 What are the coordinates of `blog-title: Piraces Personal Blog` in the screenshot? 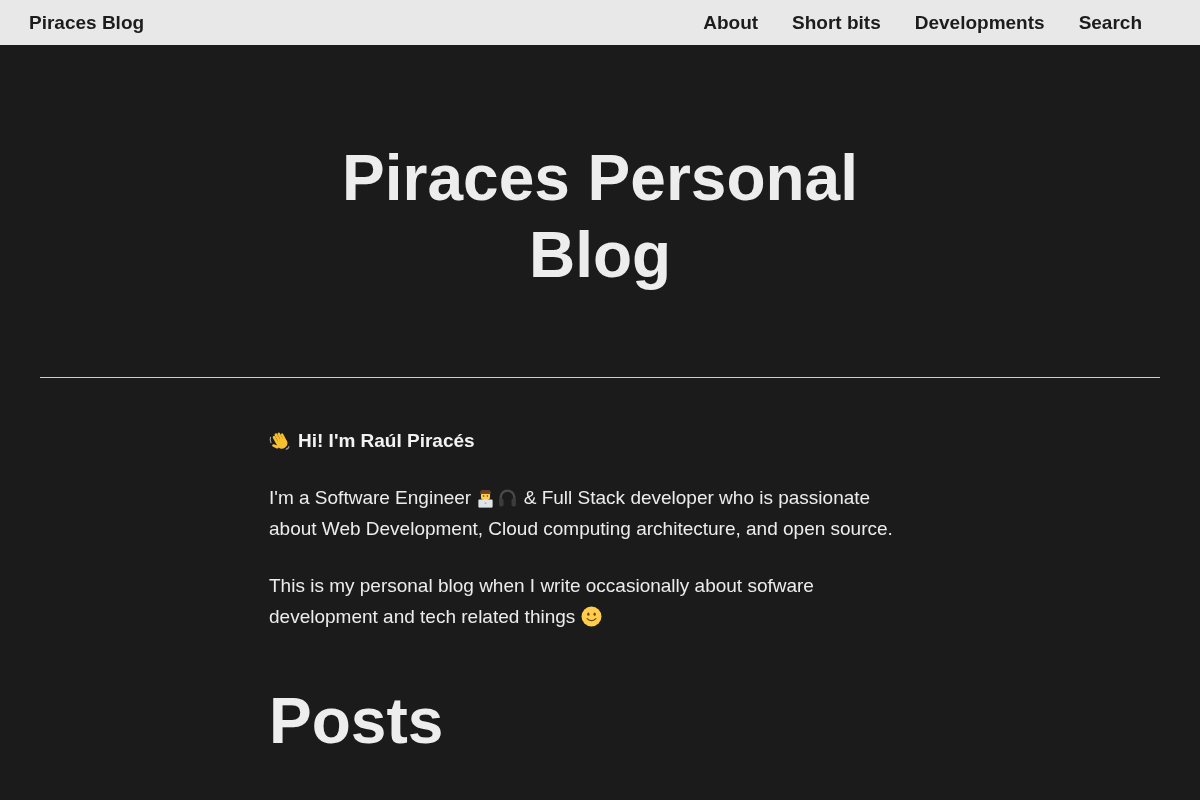 It's located at (600, 217).